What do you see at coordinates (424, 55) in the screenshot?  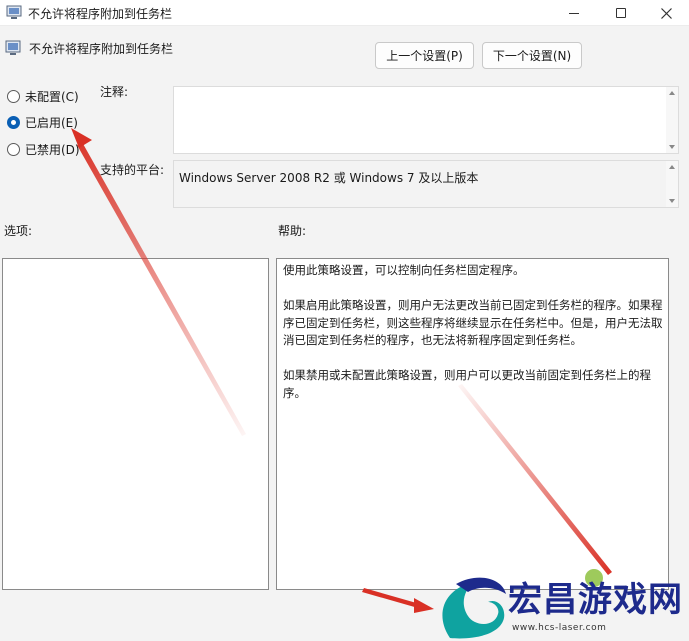 I see `previous-setting-button: 上一个设置(P)` at bounding box center [424, 55].